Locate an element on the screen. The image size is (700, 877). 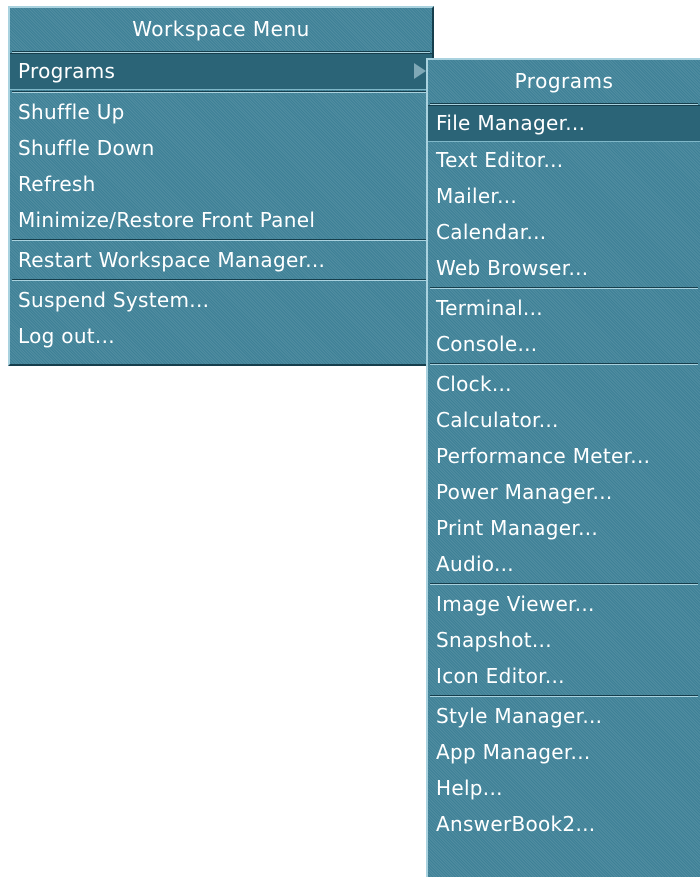
menu-item-refresh: Refresh is located at coordinates (221, 184).